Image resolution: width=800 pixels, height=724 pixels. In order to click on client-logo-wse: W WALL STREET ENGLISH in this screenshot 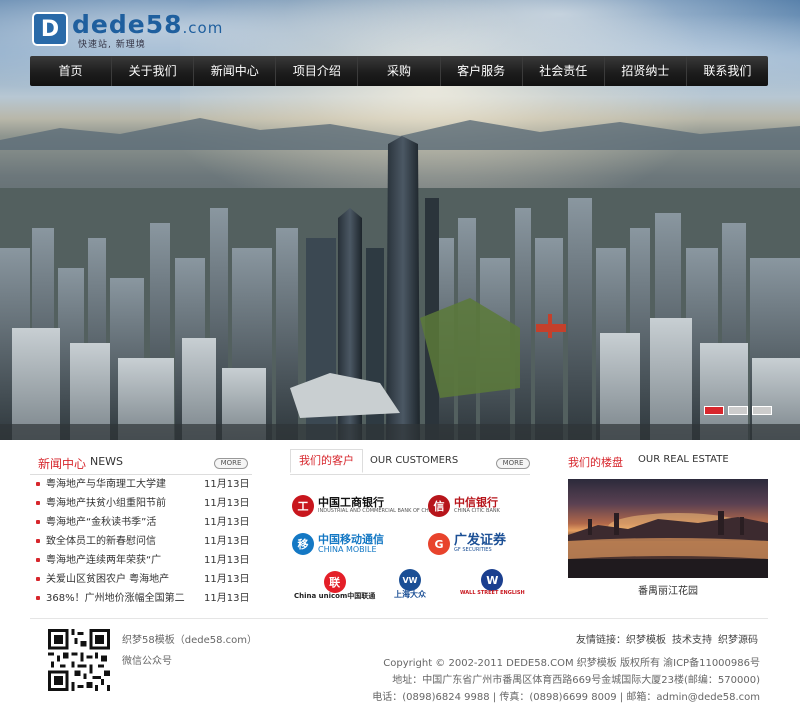, I will do `click(492, 583)`.